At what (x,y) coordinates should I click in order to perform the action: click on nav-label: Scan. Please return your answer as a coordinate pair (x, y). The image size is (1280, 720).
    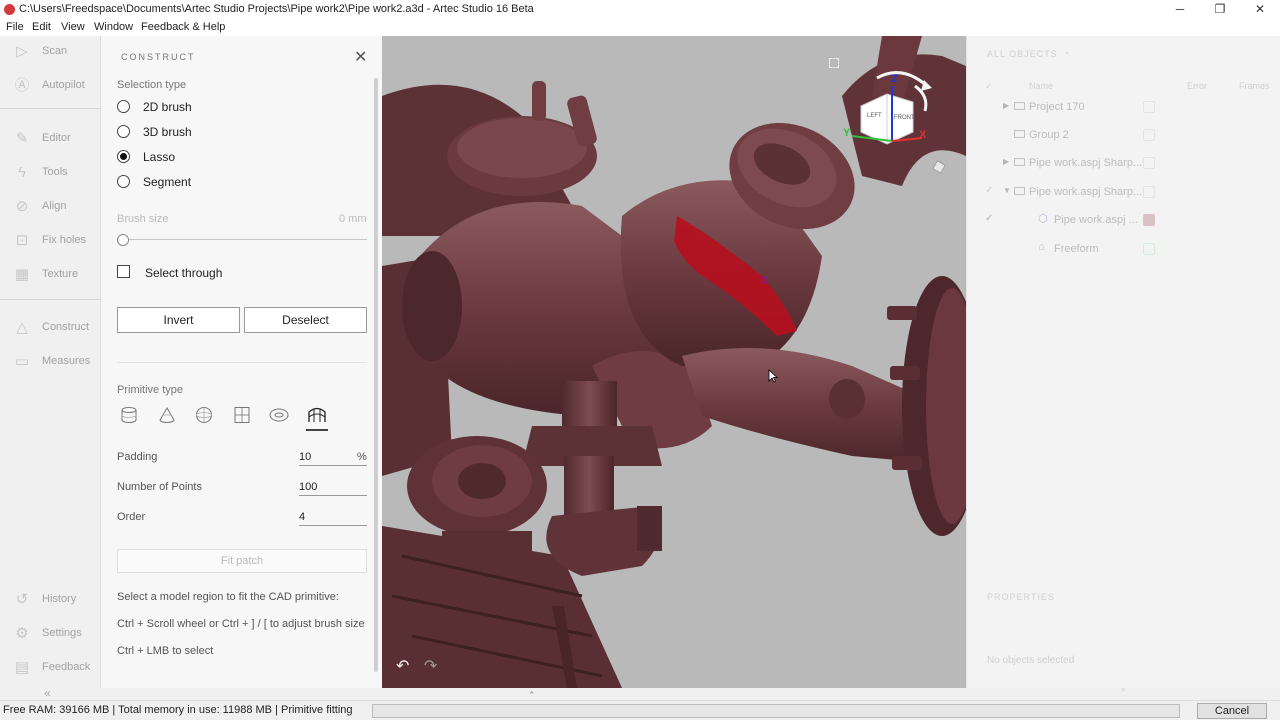
    Looking at the image, I should click on (55, 51).